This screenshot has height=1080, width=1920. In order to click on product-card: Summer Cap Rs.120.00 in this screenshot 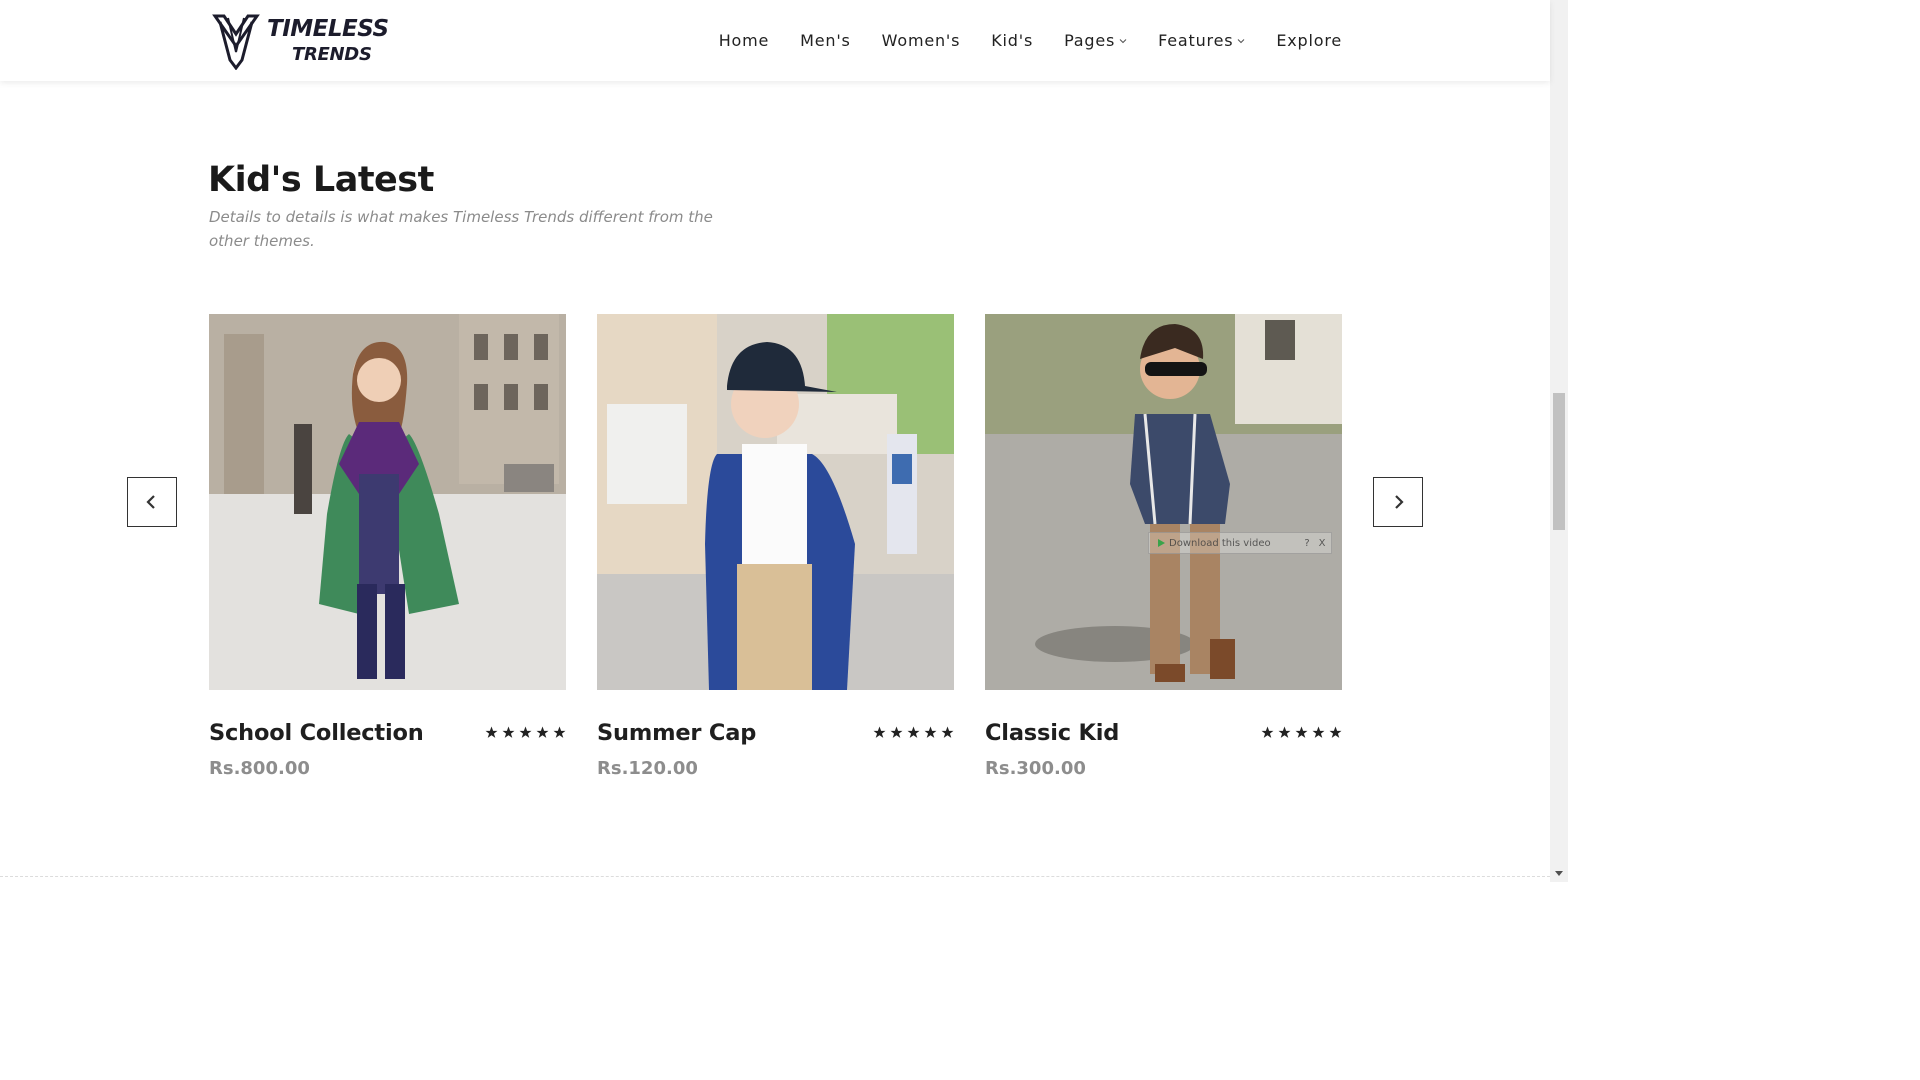, I will do `click(775, 546)`.